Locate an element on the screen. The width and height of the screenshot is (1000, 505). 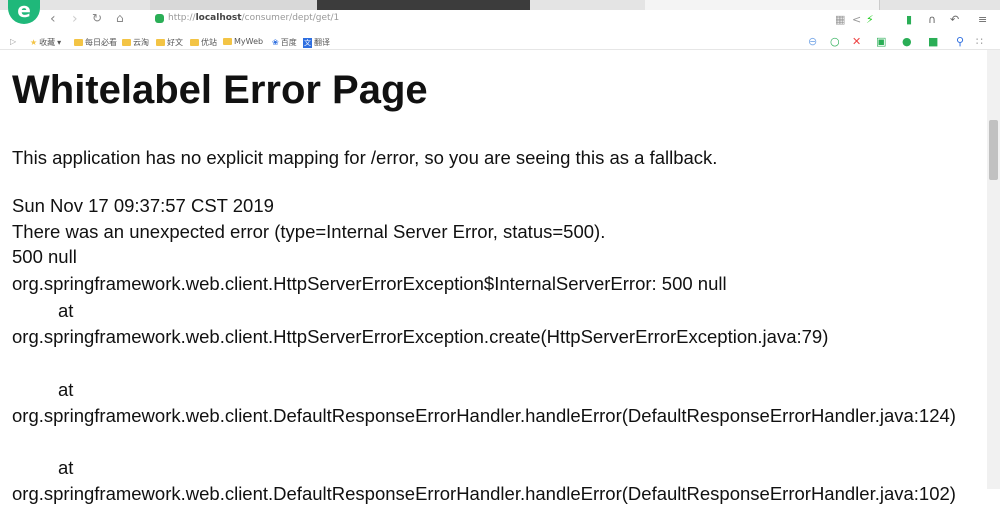
timestamp: Sun Nov 17 09:37:57 CST 2019 is located at coordinates (143, 205).